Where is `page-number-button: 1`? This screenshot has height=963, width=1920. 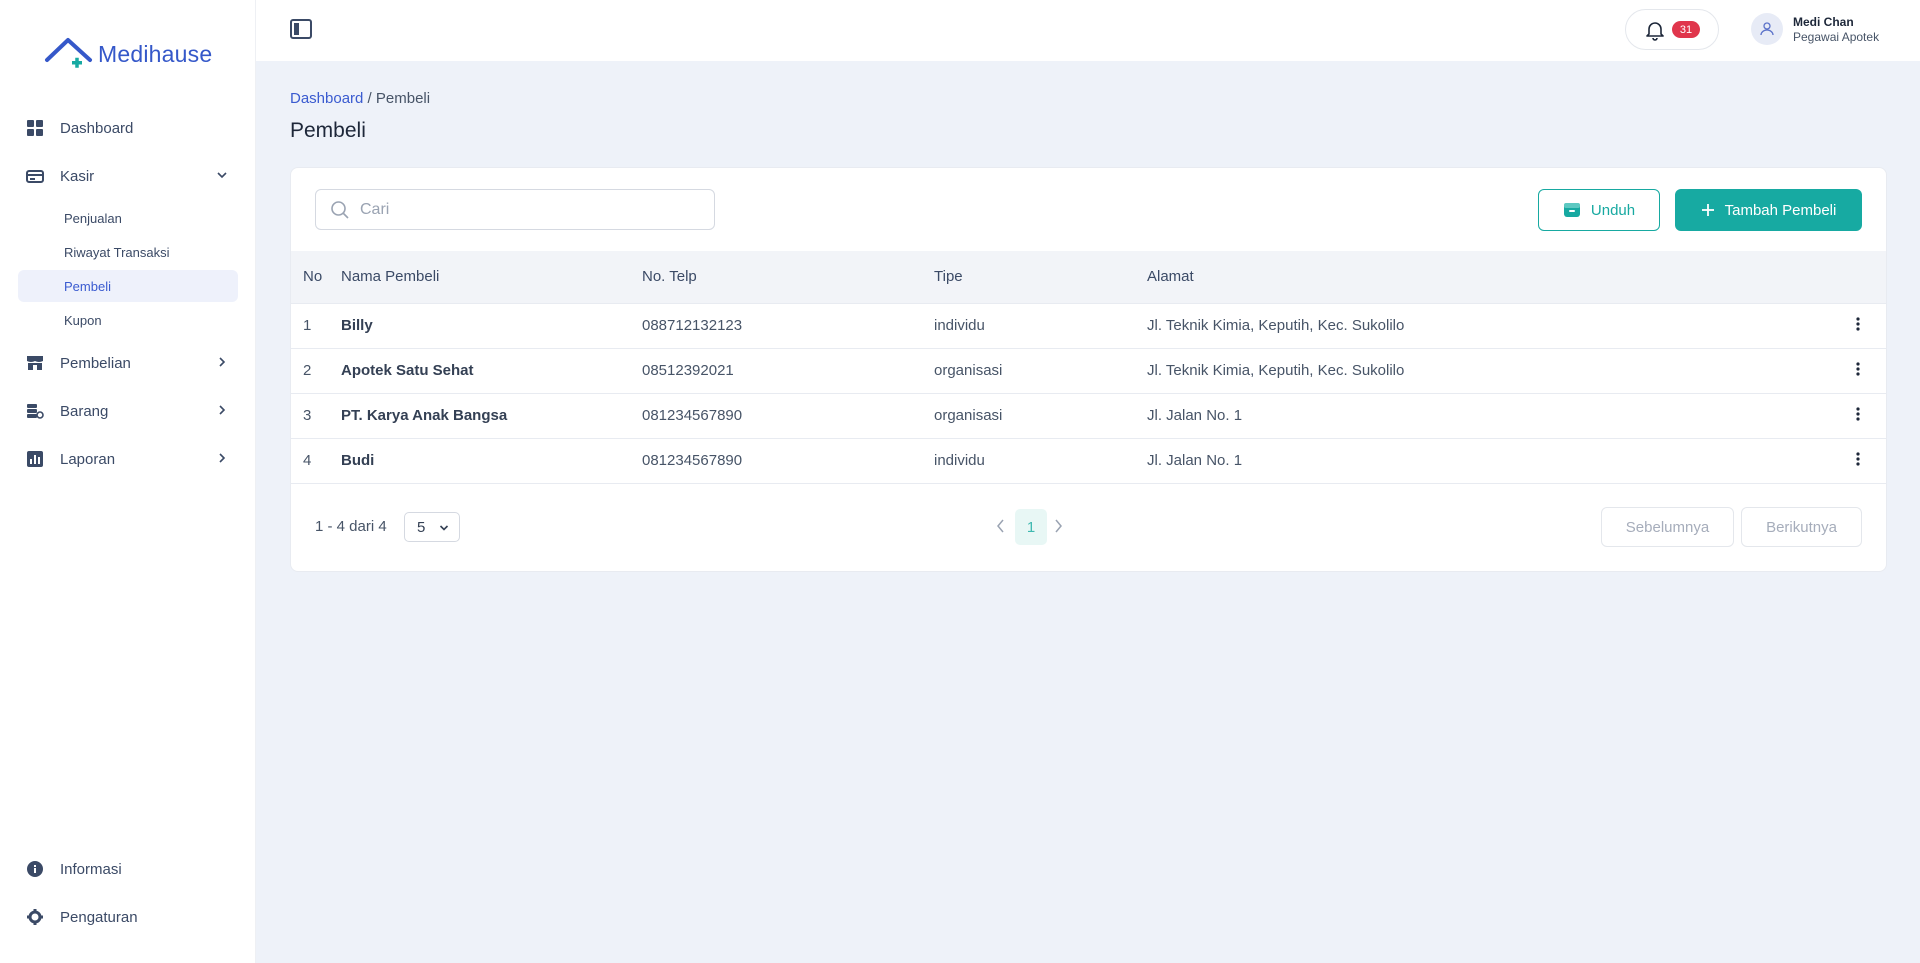
page-number-button: 1 is located at coordinates (1031, 527).